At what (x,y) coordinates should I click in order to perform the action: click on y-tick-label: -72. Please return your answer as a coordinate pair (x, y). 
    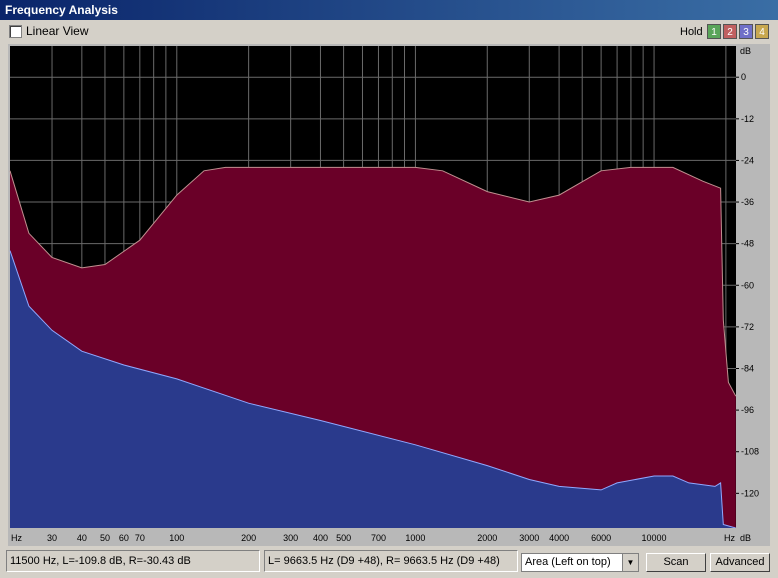
    Looking at the image, I should click on (747, 327).